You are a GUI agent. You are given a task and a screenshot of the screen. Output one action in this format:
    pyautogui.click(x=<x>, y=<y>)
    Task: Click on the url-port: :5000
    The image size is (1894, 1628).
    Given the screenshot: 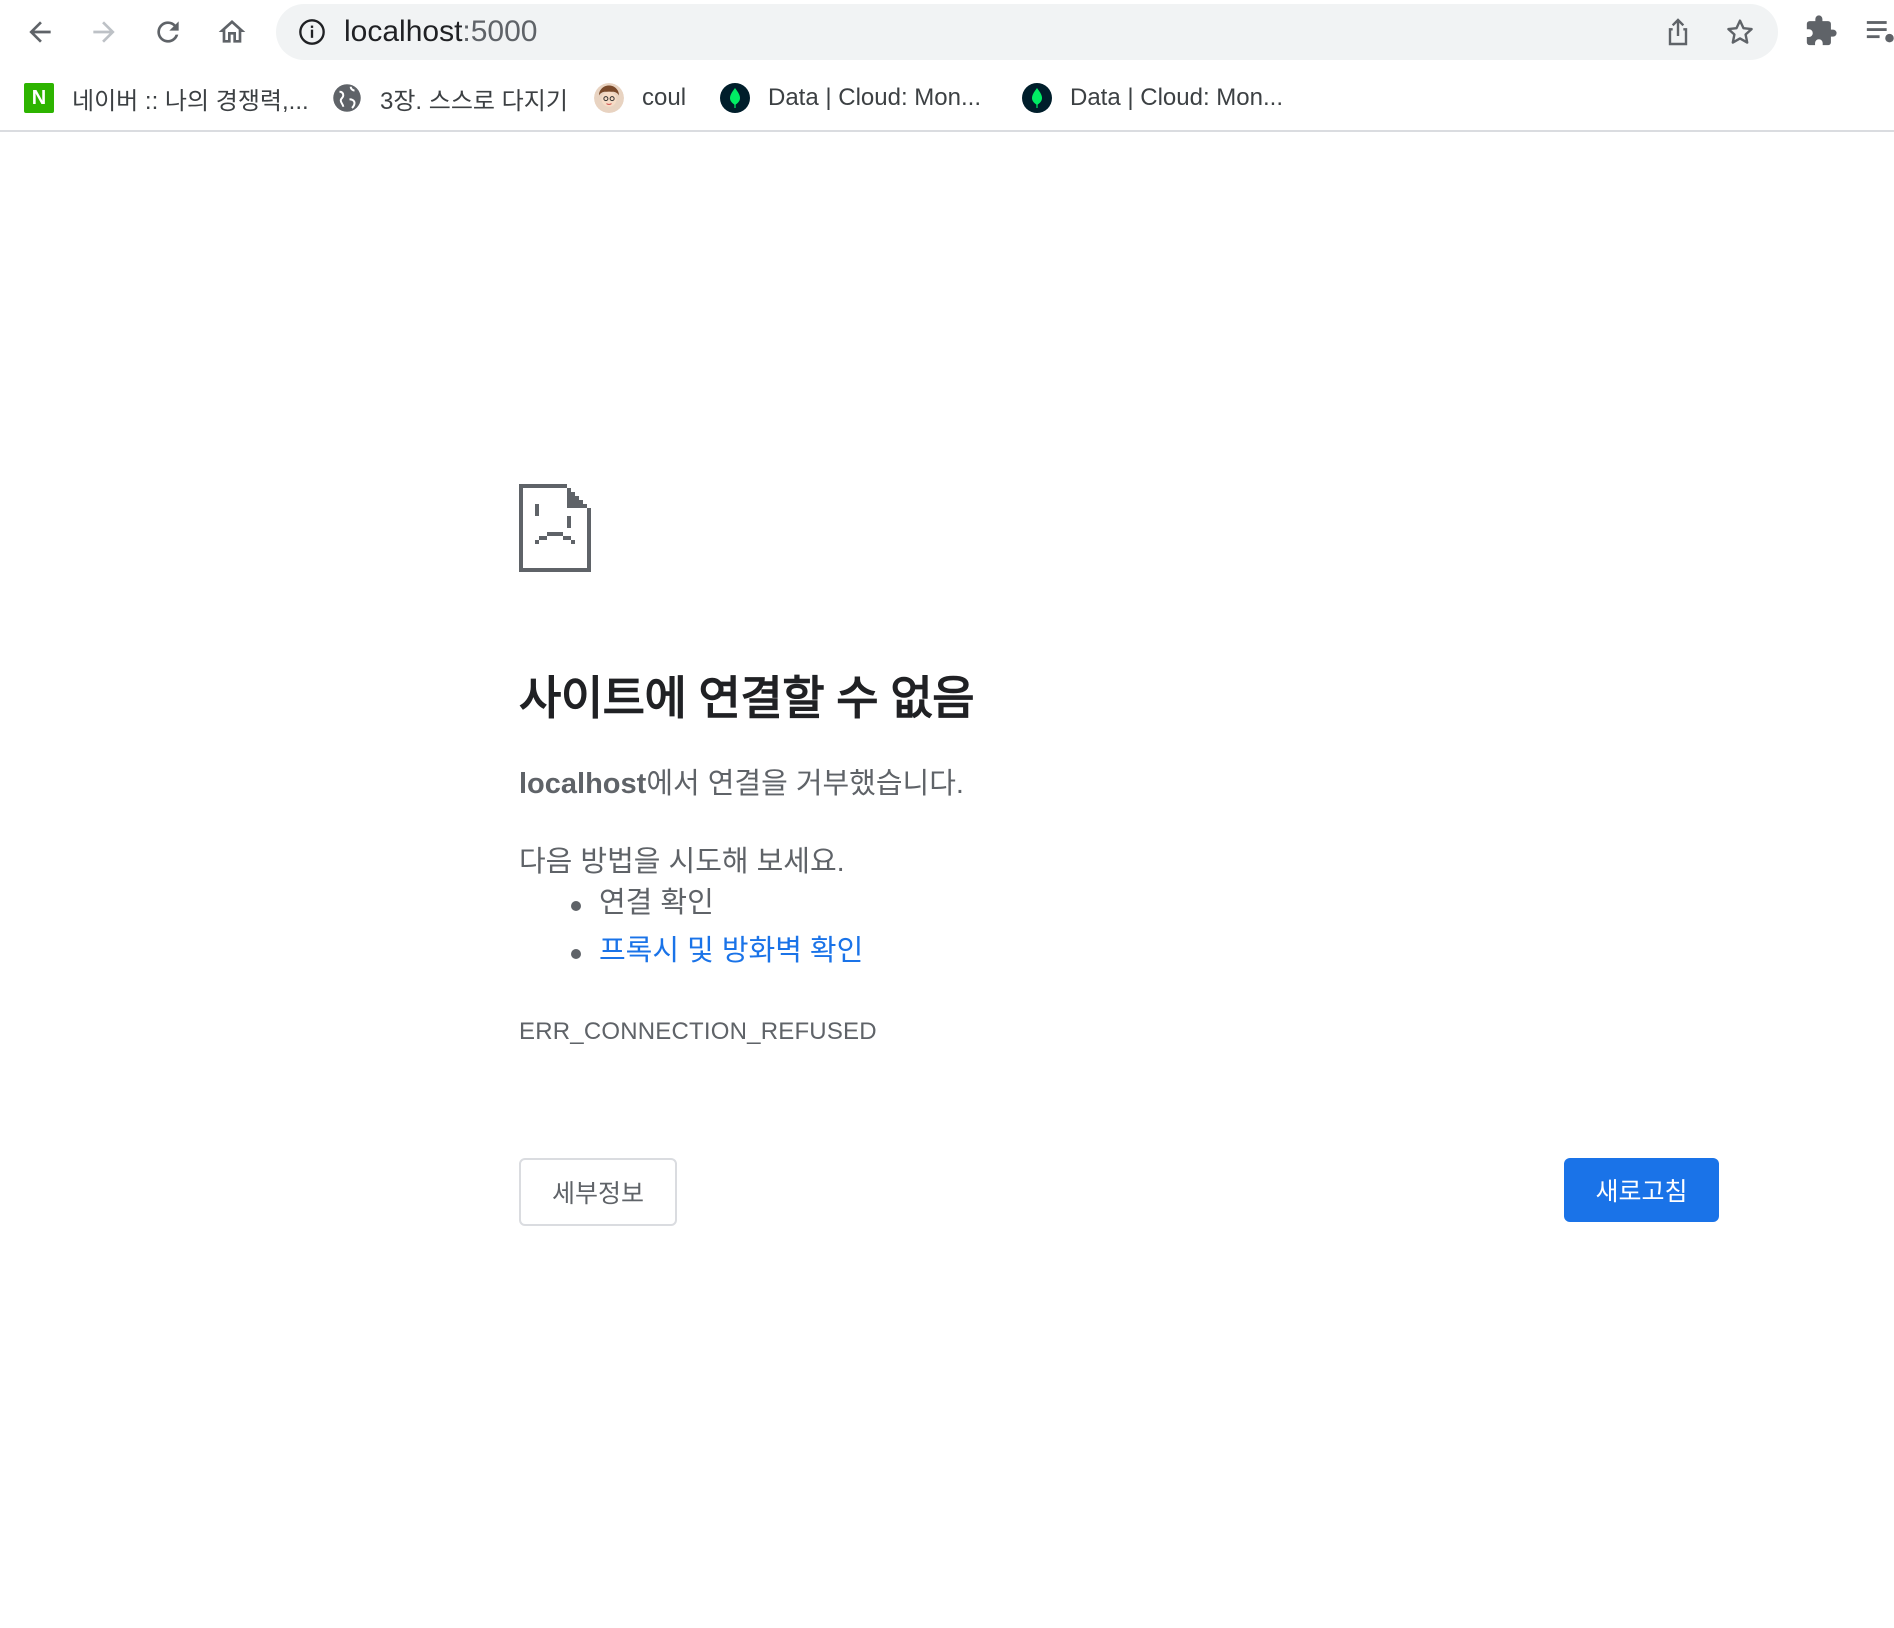 What is the action you would take?
    pyautogui.click(x=500, y=31)
    